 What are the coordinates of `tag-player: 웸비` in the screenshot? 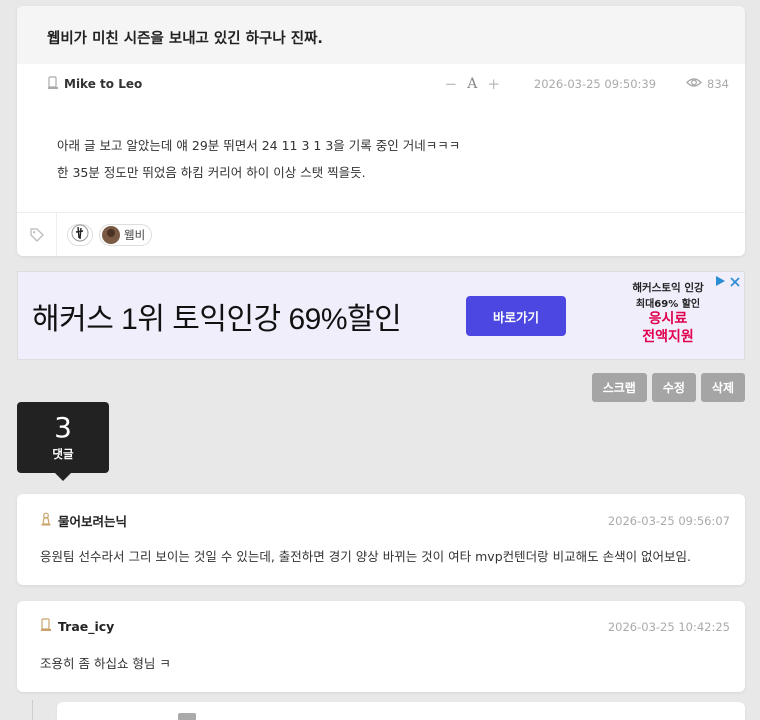 It's located at (126, 234).